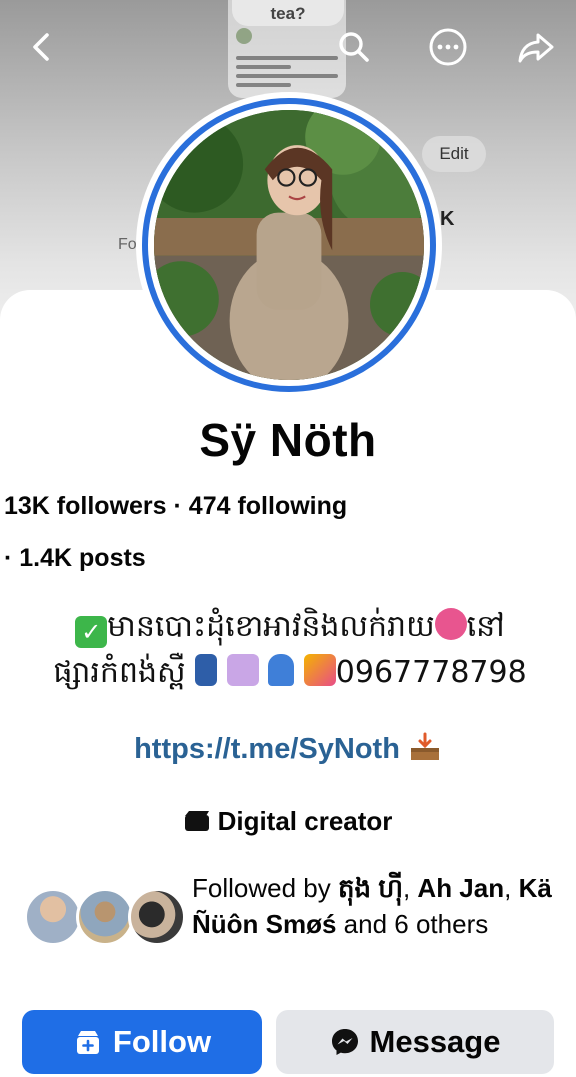  I want to click on check-mark-icon: ✓, so click(91, 632).